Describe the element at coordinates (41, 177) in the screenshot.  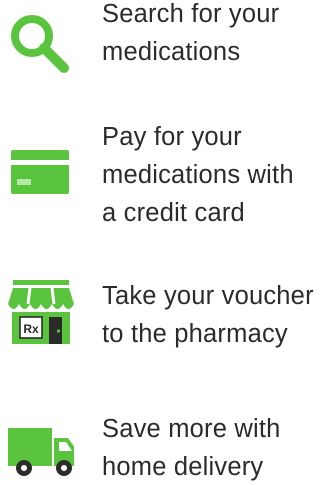
I see `credit-card-icon` at that location.